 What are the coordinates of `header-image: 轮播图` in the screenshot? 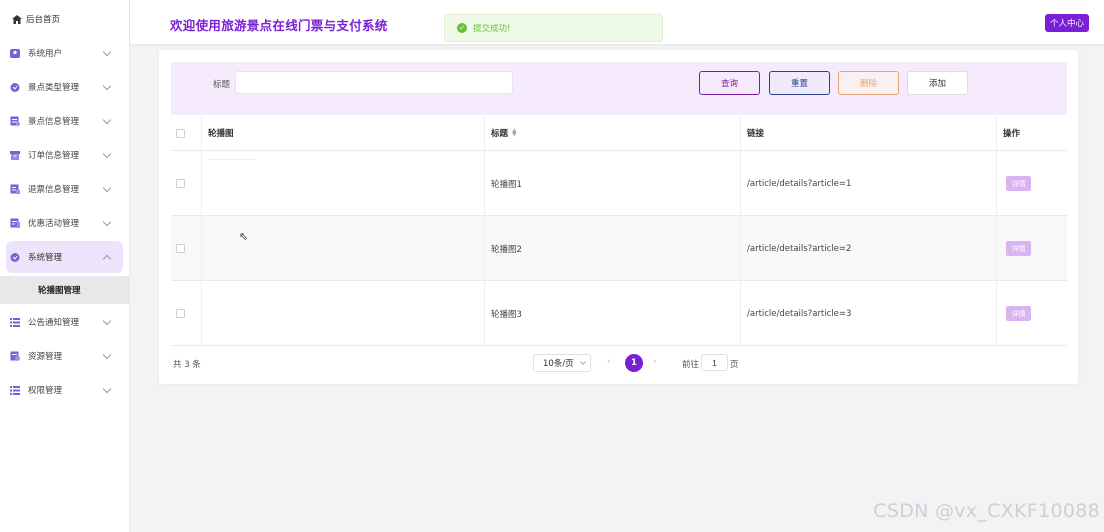 It's located at (343, 133).